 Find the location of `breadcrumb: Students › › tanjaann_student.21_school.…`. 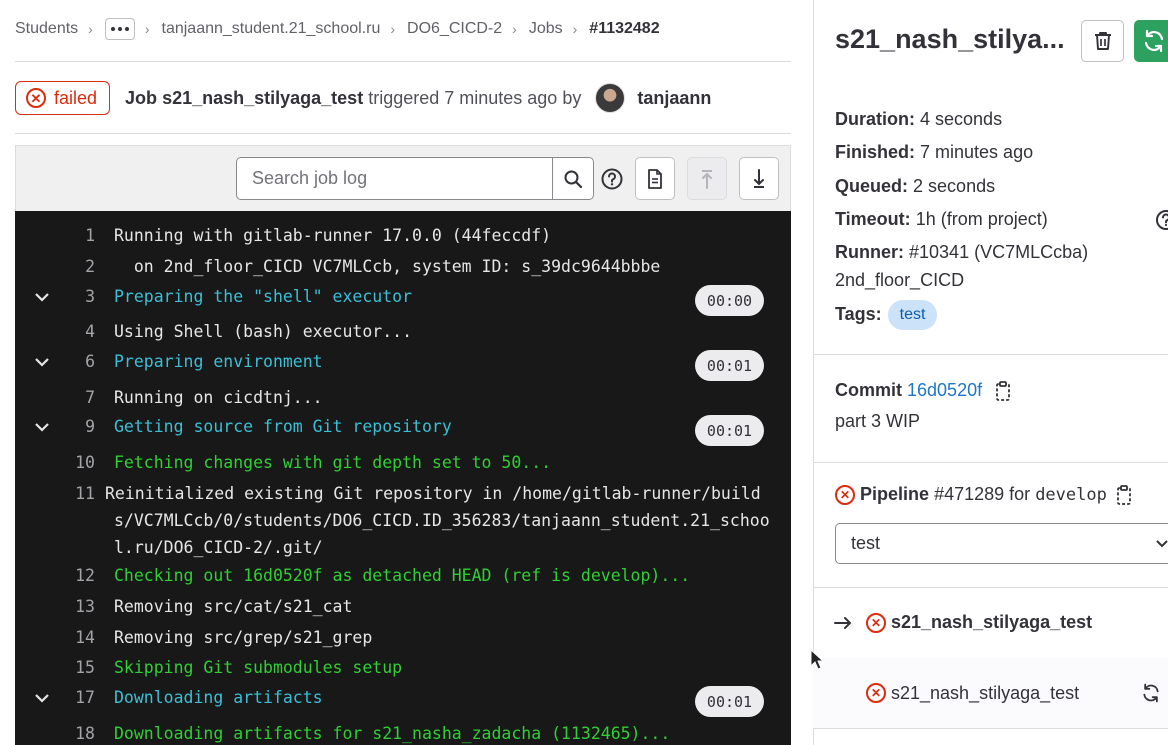

breadcrumb: Students › › tanjaann_student.21_school.… is located at coordinates (337, 29).